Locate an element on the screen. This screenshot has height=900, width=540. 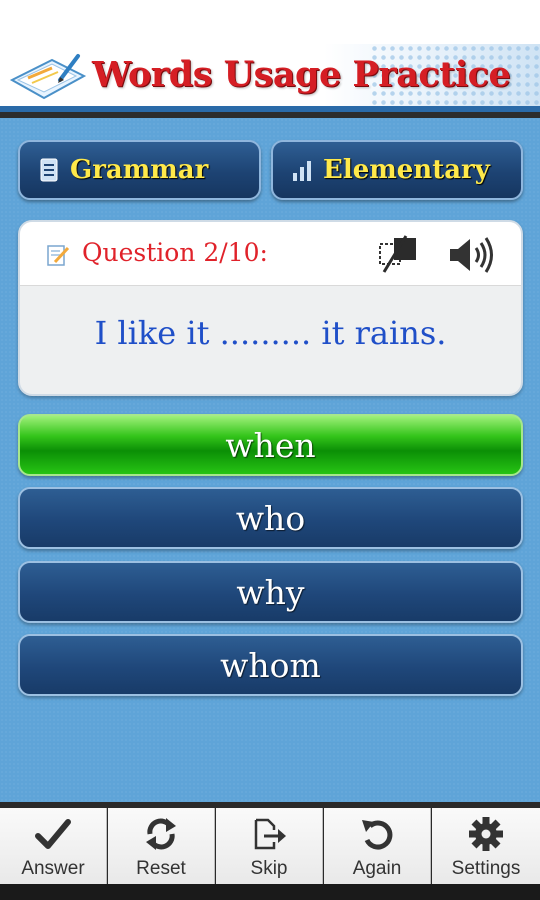
answer-option: whom is located at coordinates (270, 665).